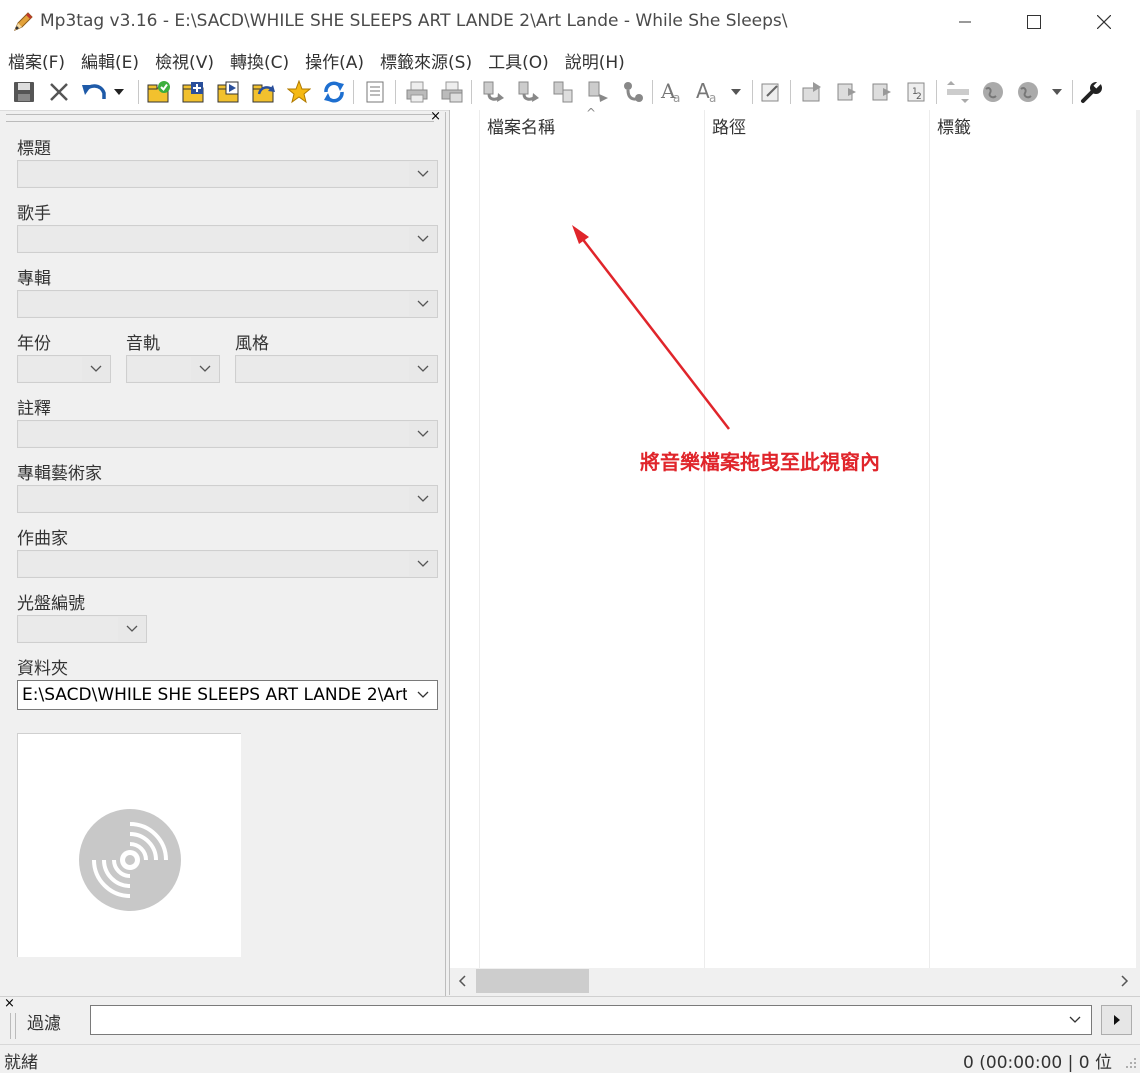 The height and width of the screenshot is (1073, 1140). What do you see at coordinates (336, 369) in the screenshot?
I see `genre-field` at bounding box center [336, 369].